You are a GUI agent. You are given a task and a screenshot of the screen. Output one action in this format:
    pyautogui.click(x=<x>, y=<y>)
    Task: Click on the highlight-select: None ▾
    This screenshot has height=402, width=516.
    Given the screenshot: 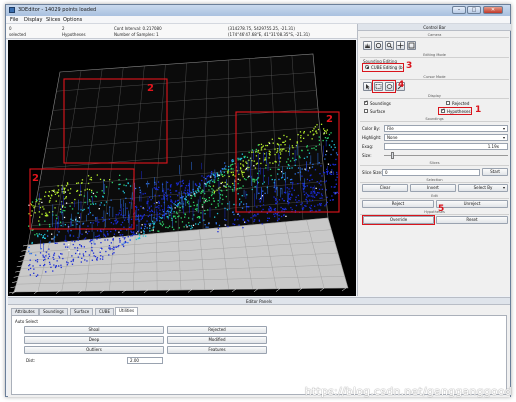 What is the action you would take?
    pyautogui.click(x=446, y=137)
    